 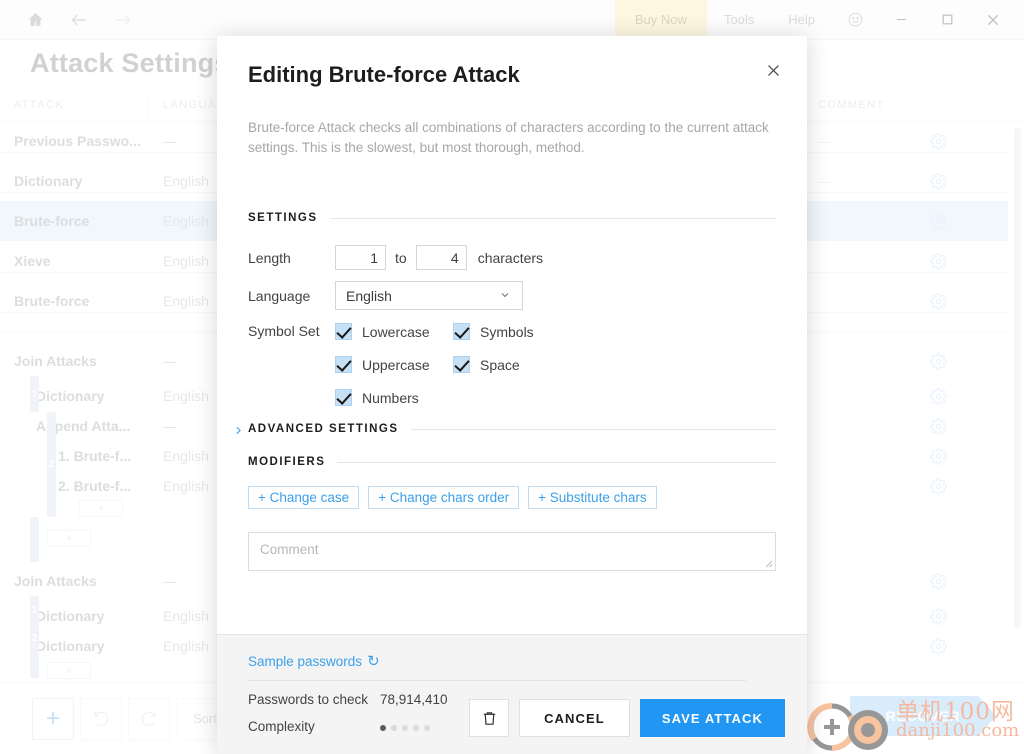 What do you see at coordinates (281, 726) in the screenshot?
I see `complexity-label: Complexity` at bounding box center [281, 726].